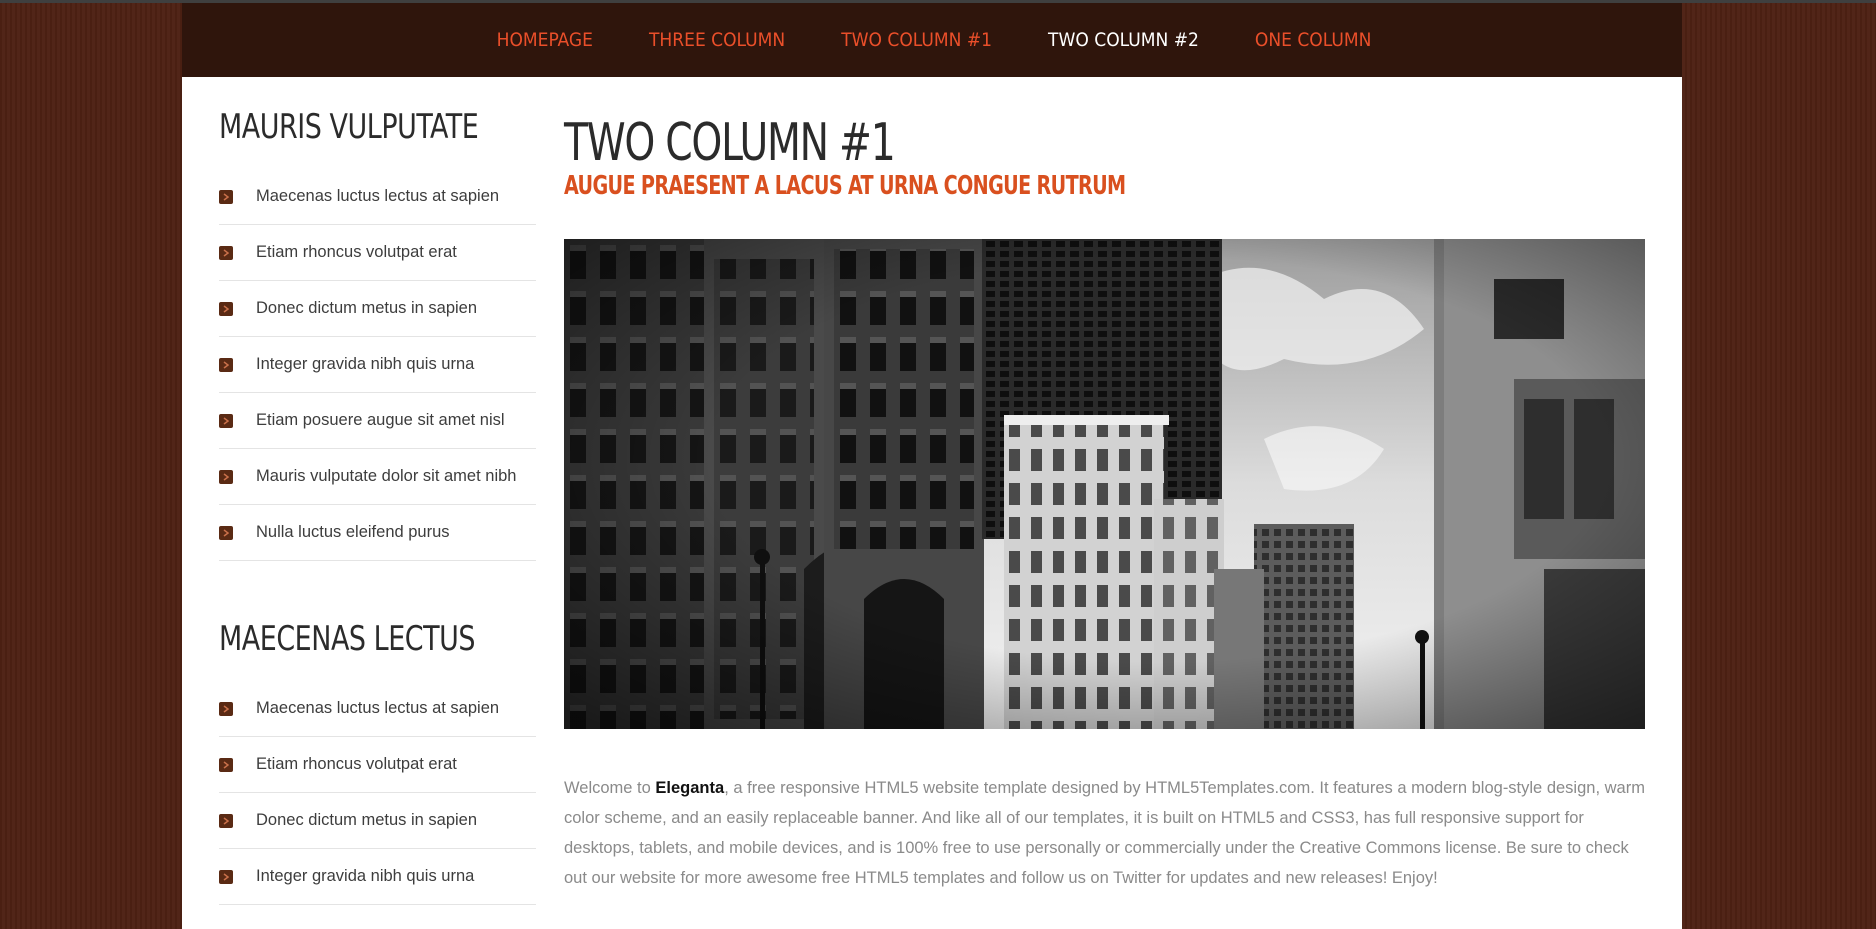 The width and height of the screenshot is (1876, 929). What do you see at coordinates (386, 476) in the screenshot?
I see `sidebar-item-label: Mauris vulputate dolor sit amet nibh` at bounding box center [386, 476].